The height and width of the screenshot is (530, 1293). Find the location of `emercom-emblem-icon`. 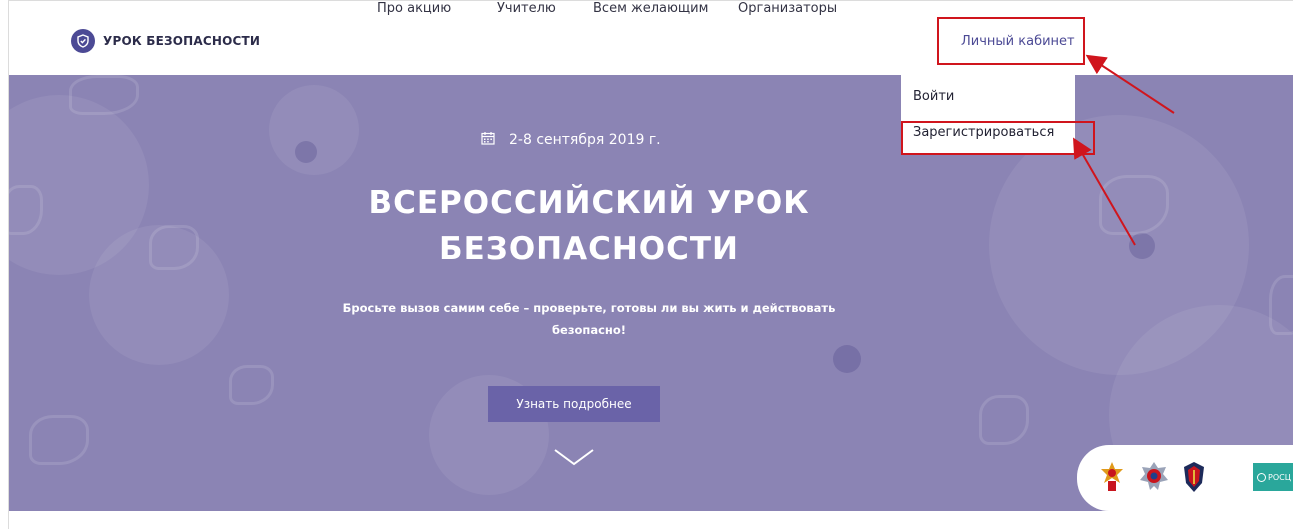

emercom-emblem-icon is located at coordinates (1112, 479).